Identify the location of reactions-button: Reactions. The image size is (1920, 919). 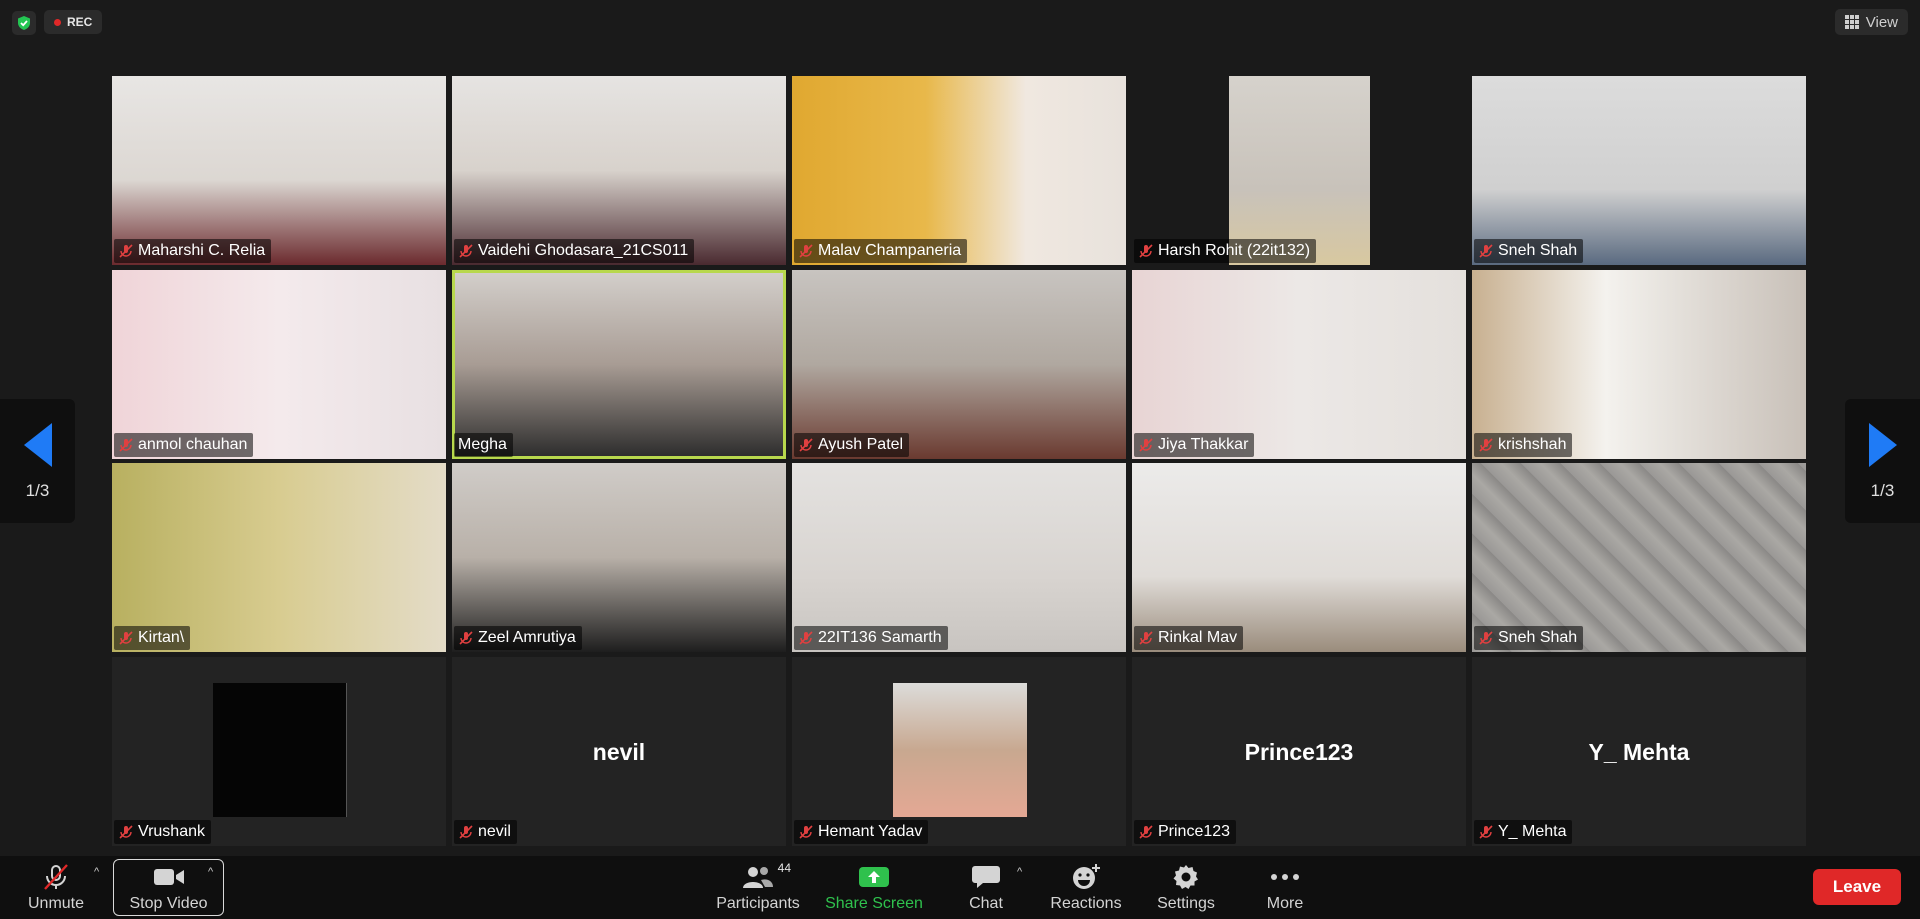
(1086, 887).